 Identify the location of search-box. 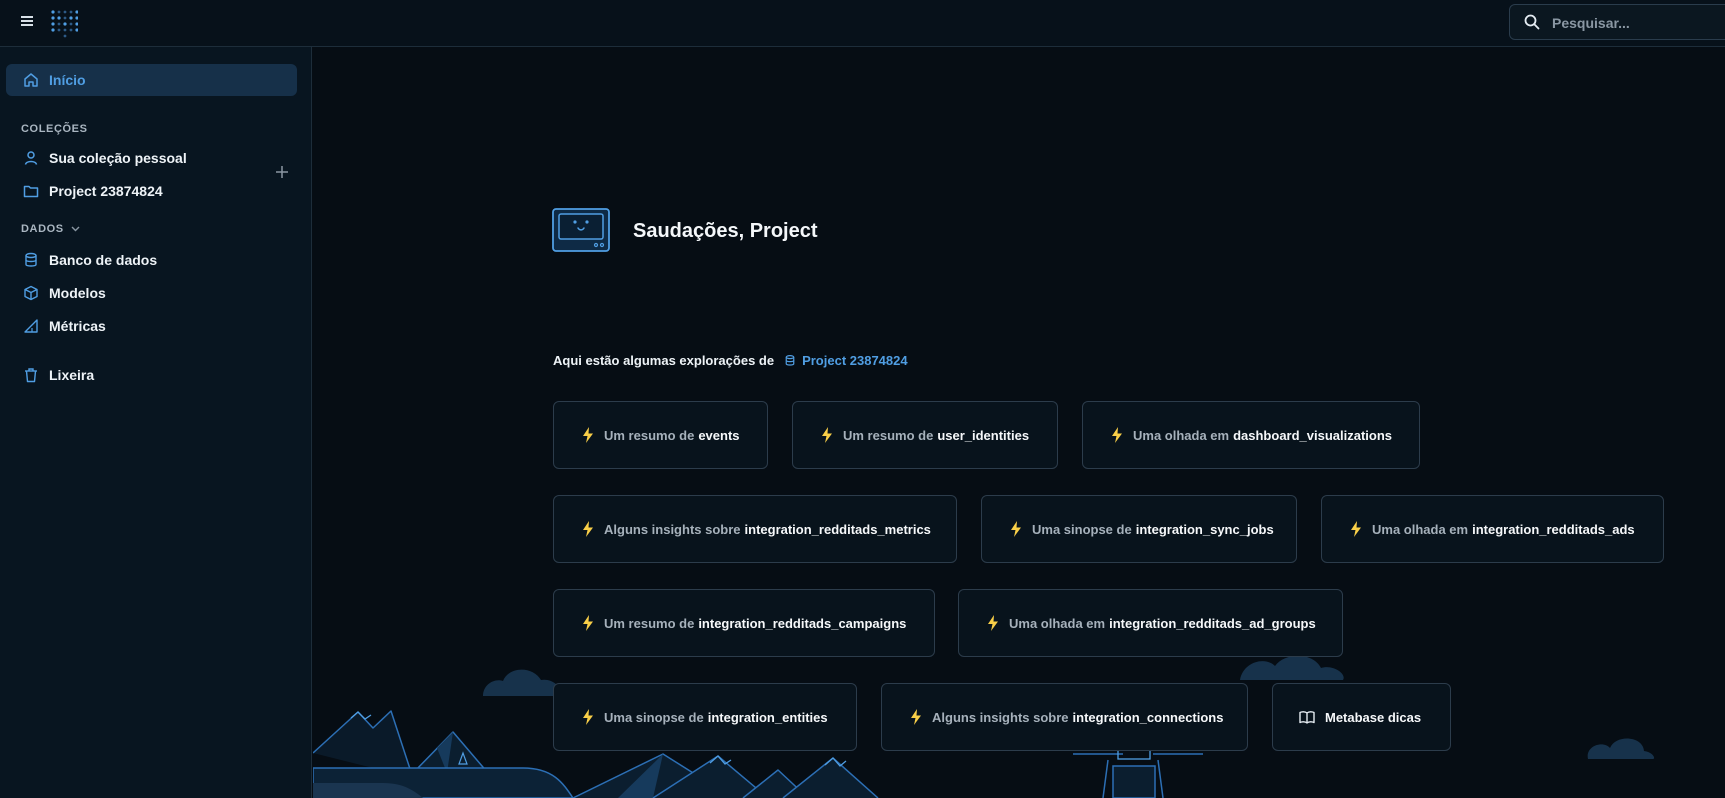
(1617, 22).